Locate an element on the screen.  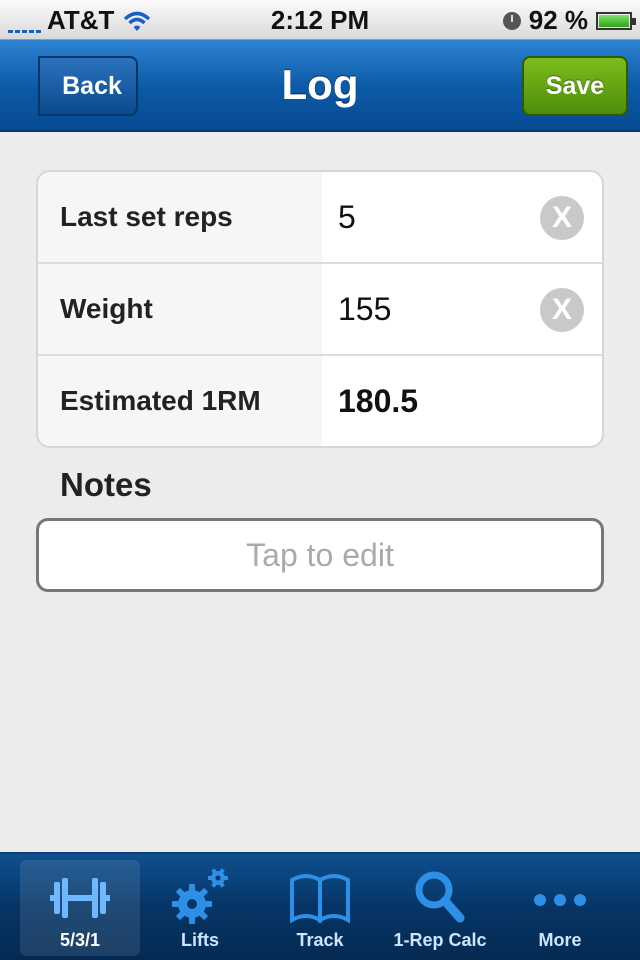
barbell-icon is located at coordinates (80, 898).